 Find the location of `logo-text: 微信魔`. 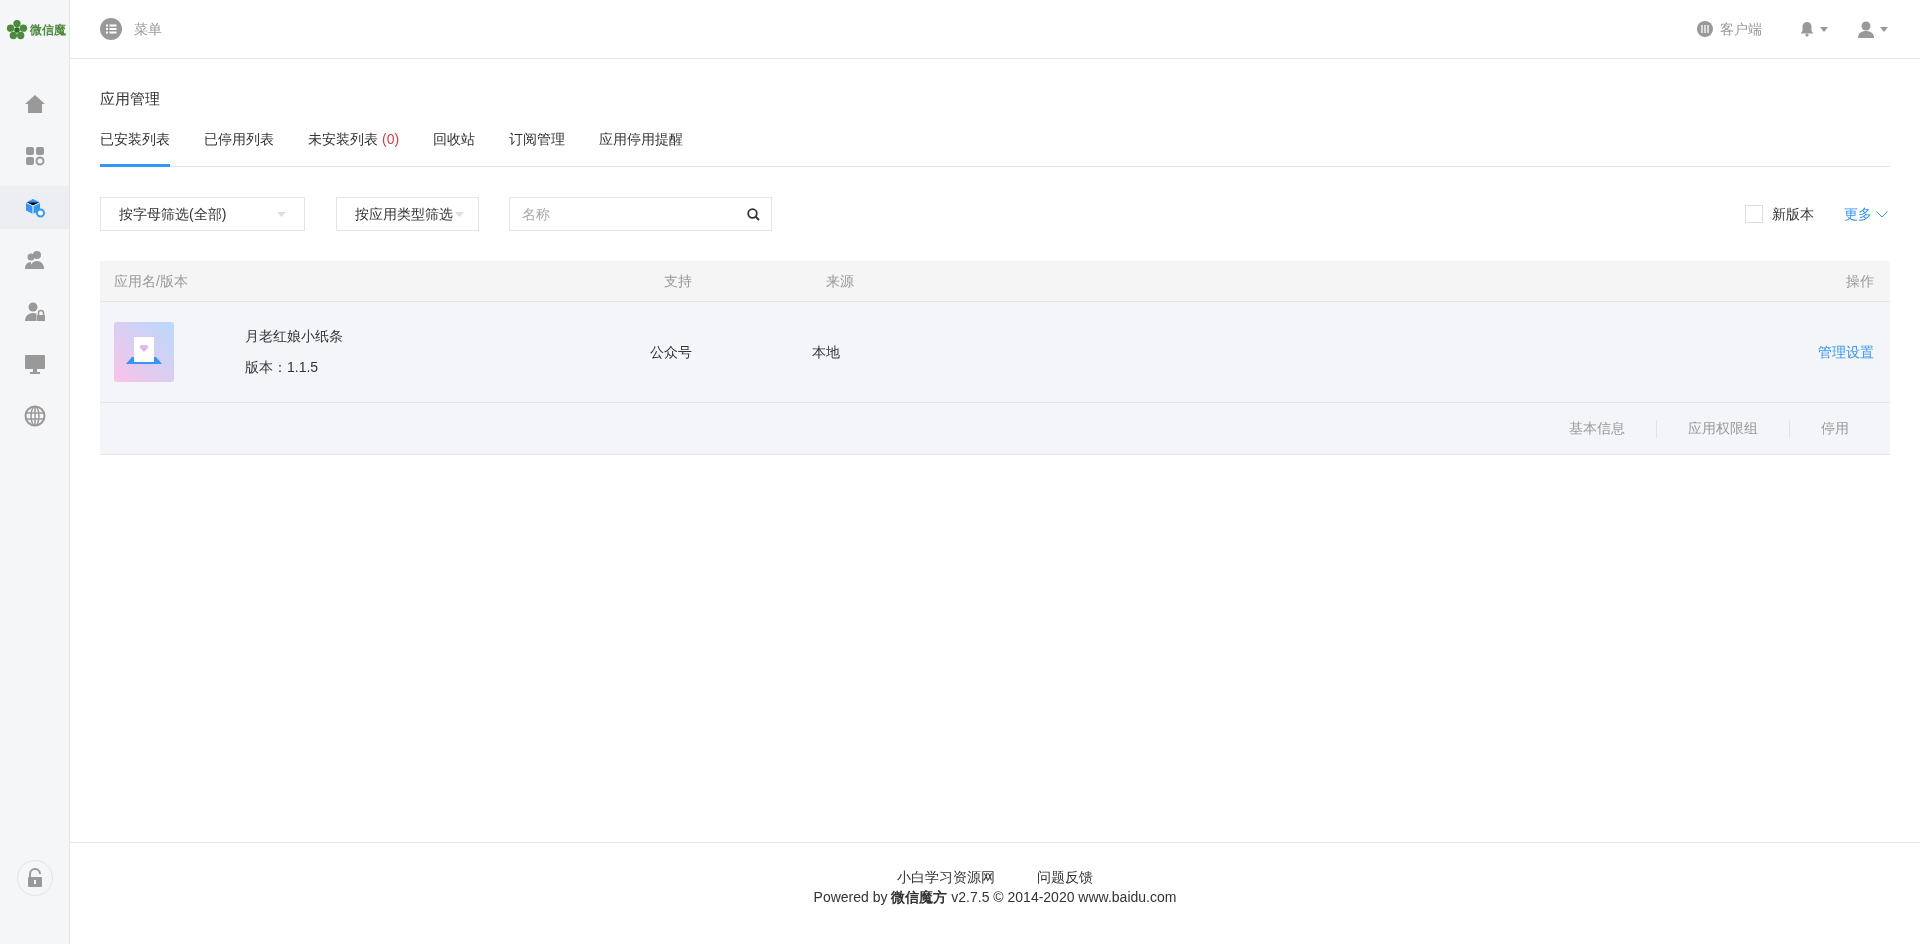

logo-text: 微信魔 is located at coordinates (48, 30).